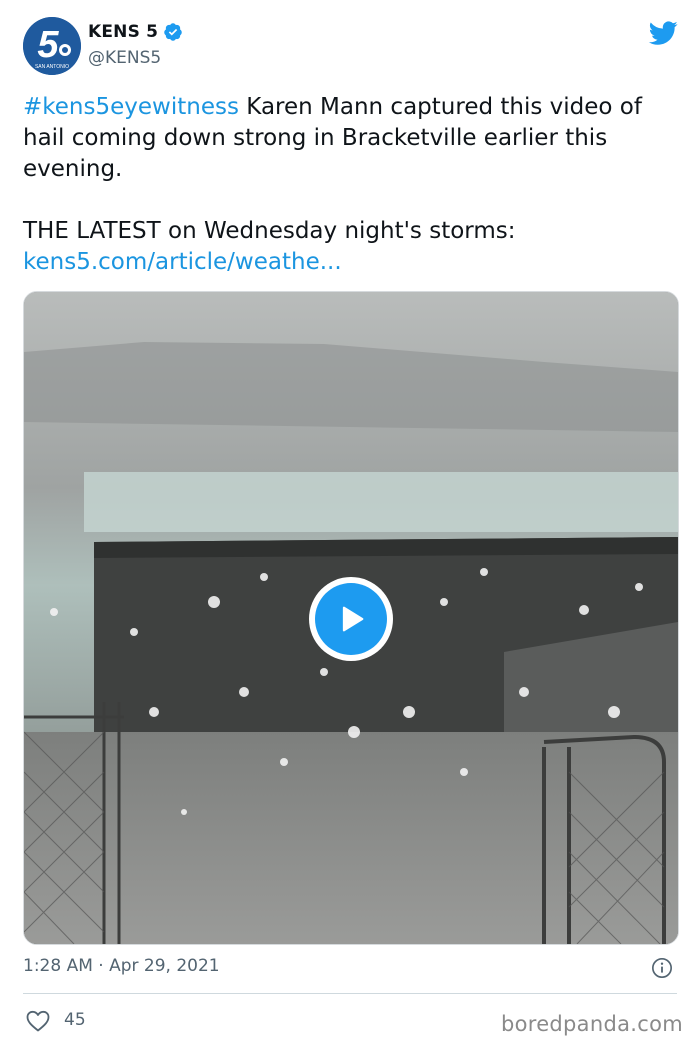 This screenshot has height=1047, width=700. What do you see at coordinates (173, 32) in the screenshot?
I see `verified-badge-icon` at bounding box center [173, 32].